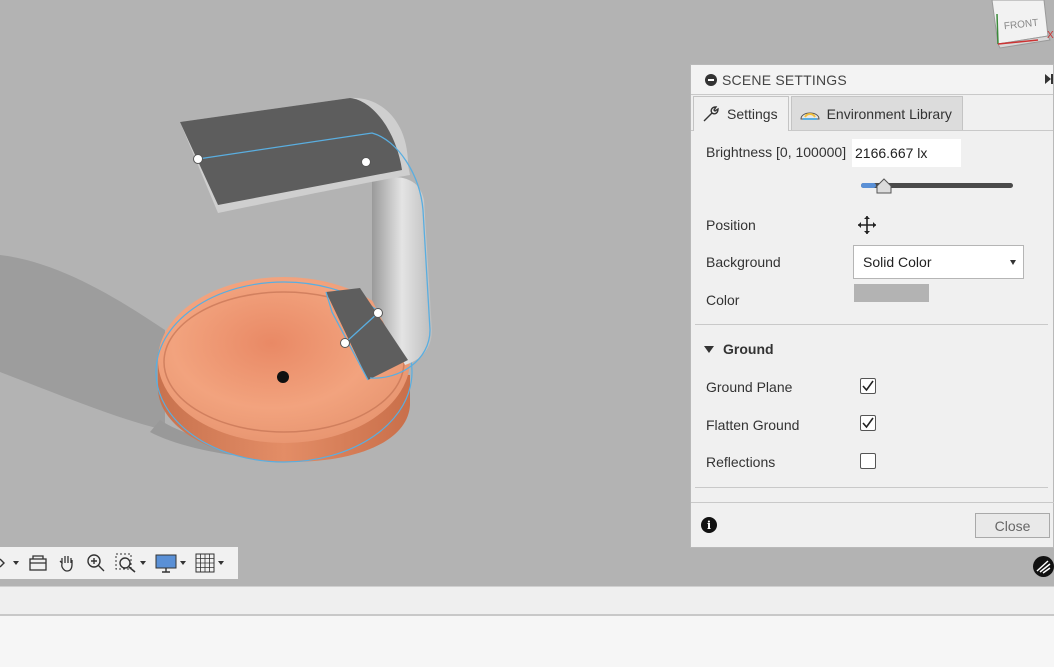 The height and width of the screenshot is (667, 1054). I want to click on slider-thumb, so click(884, 186).